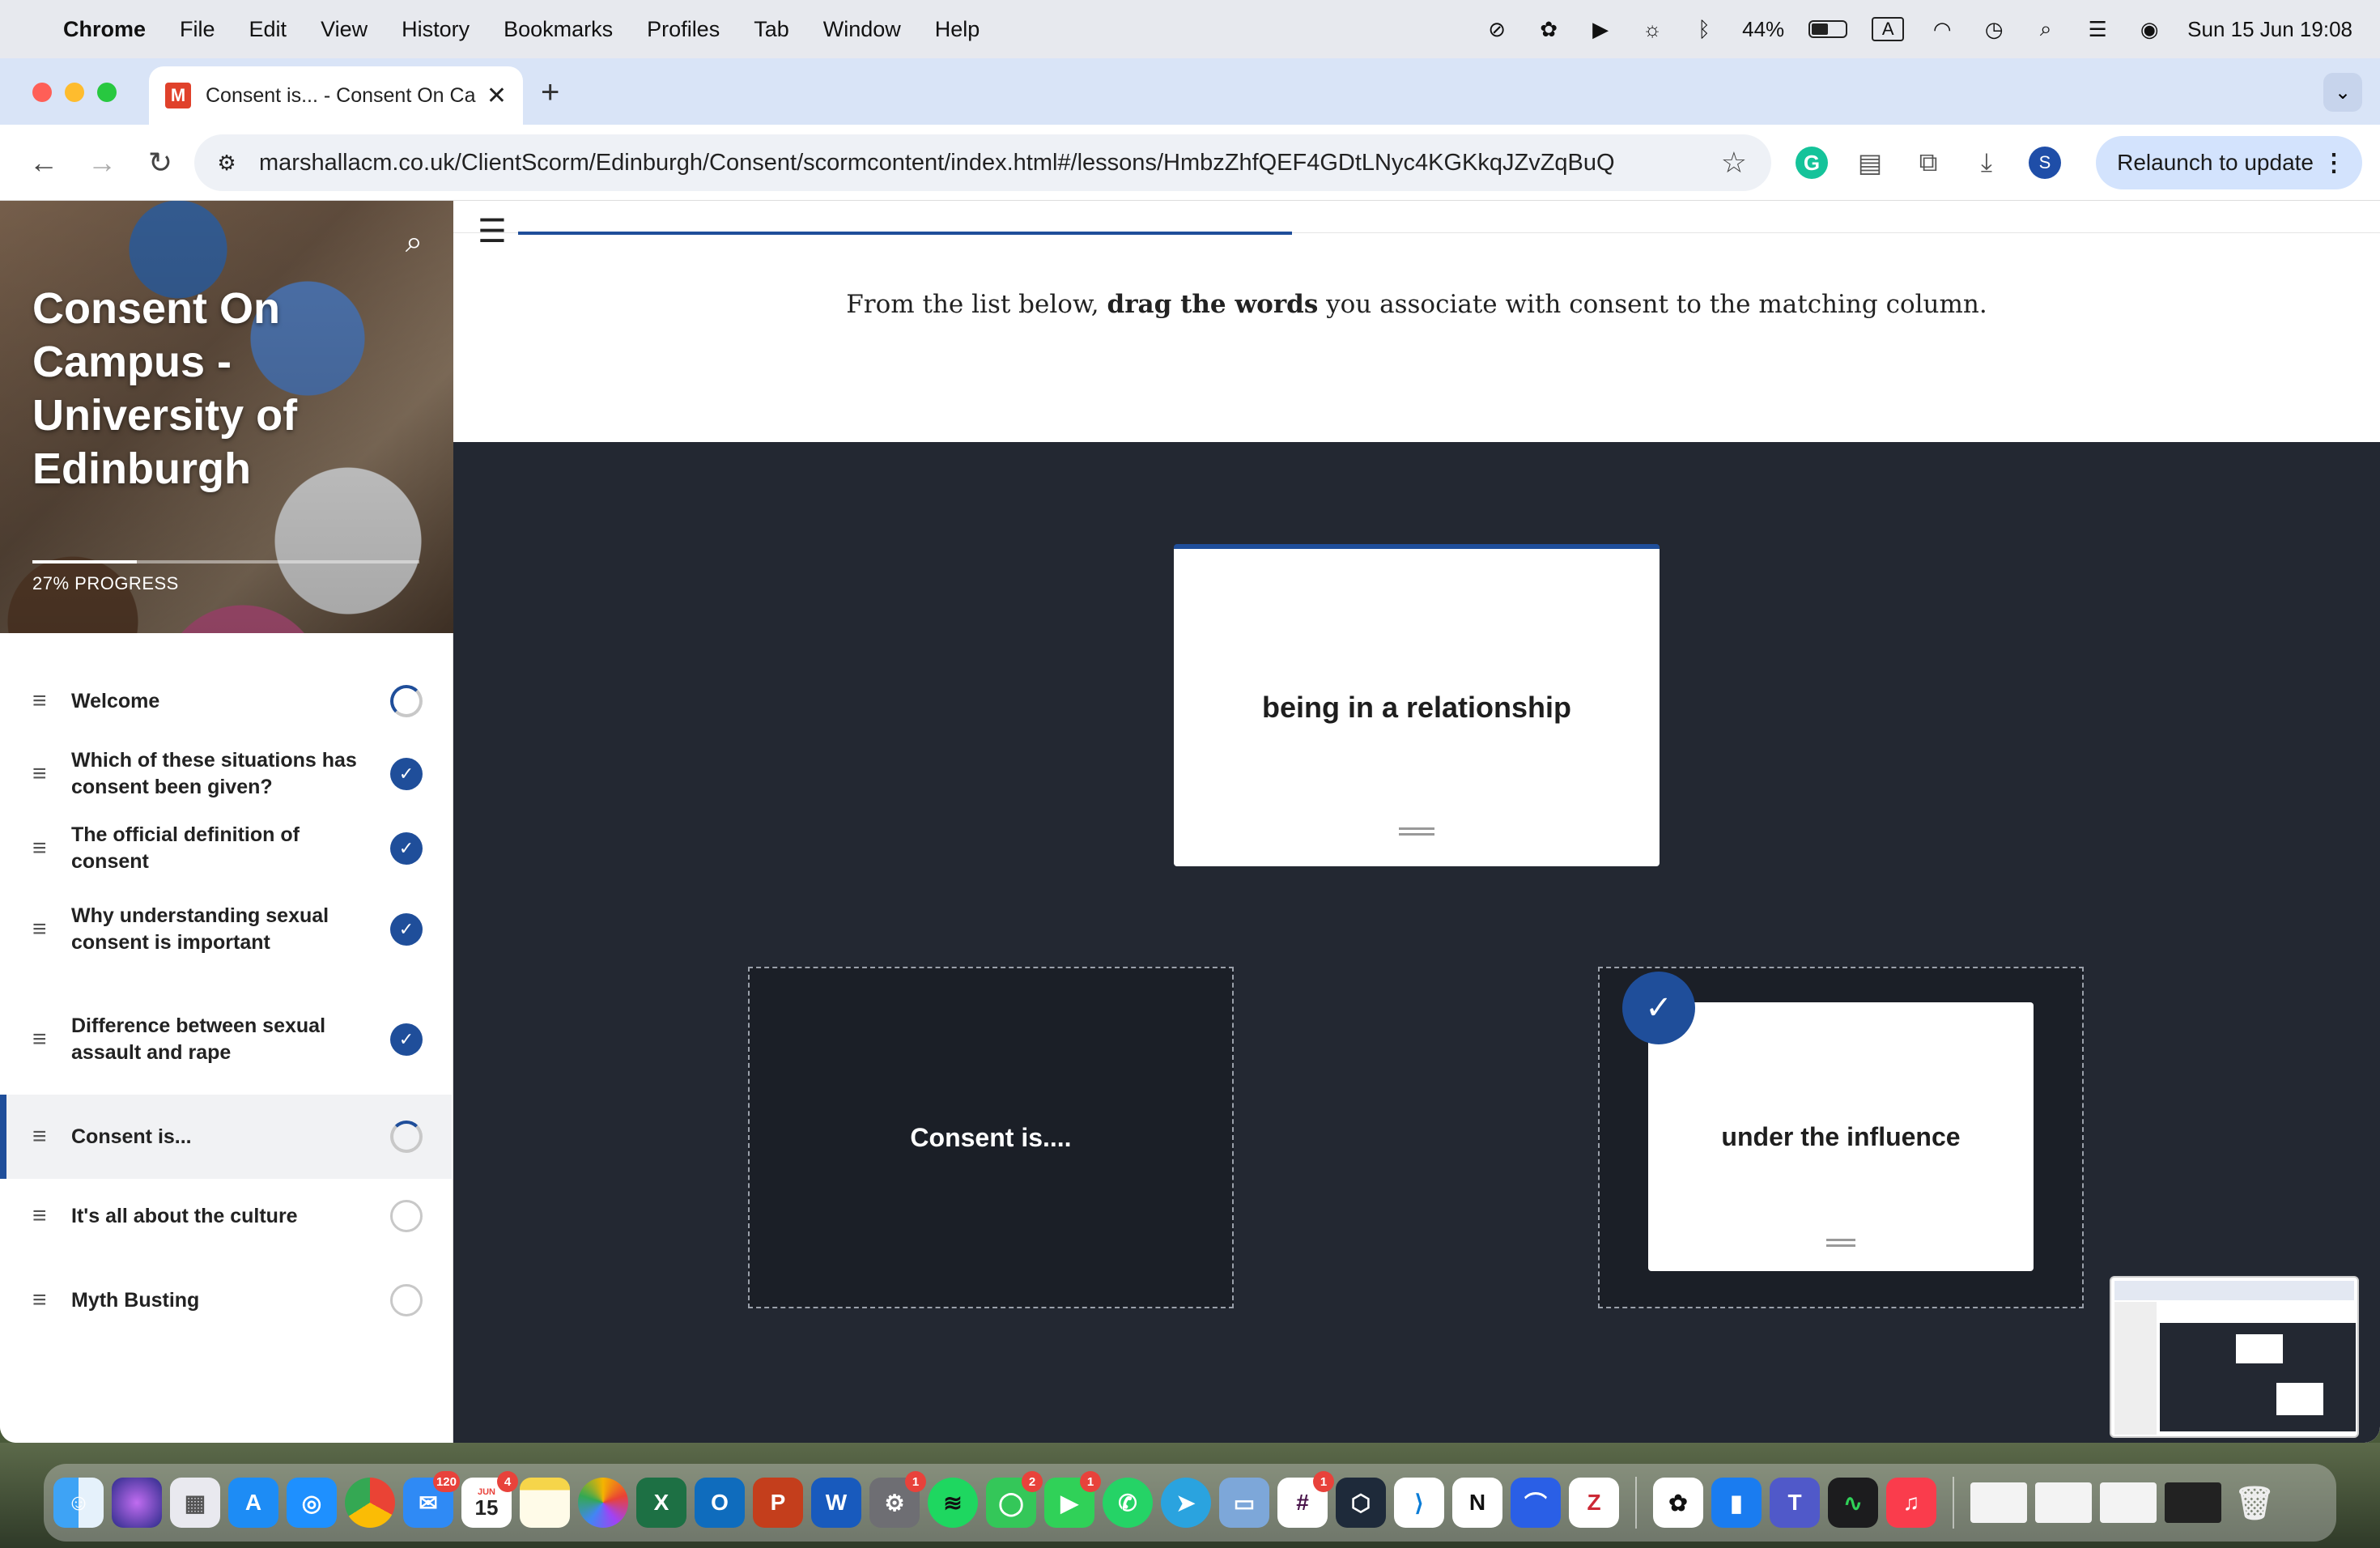 The width and height of the screenshot is (2380, 1548). What do you see at coordinates (2269, 29) in the screenshot?
I see `clock: Sun 15 Jun 19:08` at bounding box center [2269, 29].